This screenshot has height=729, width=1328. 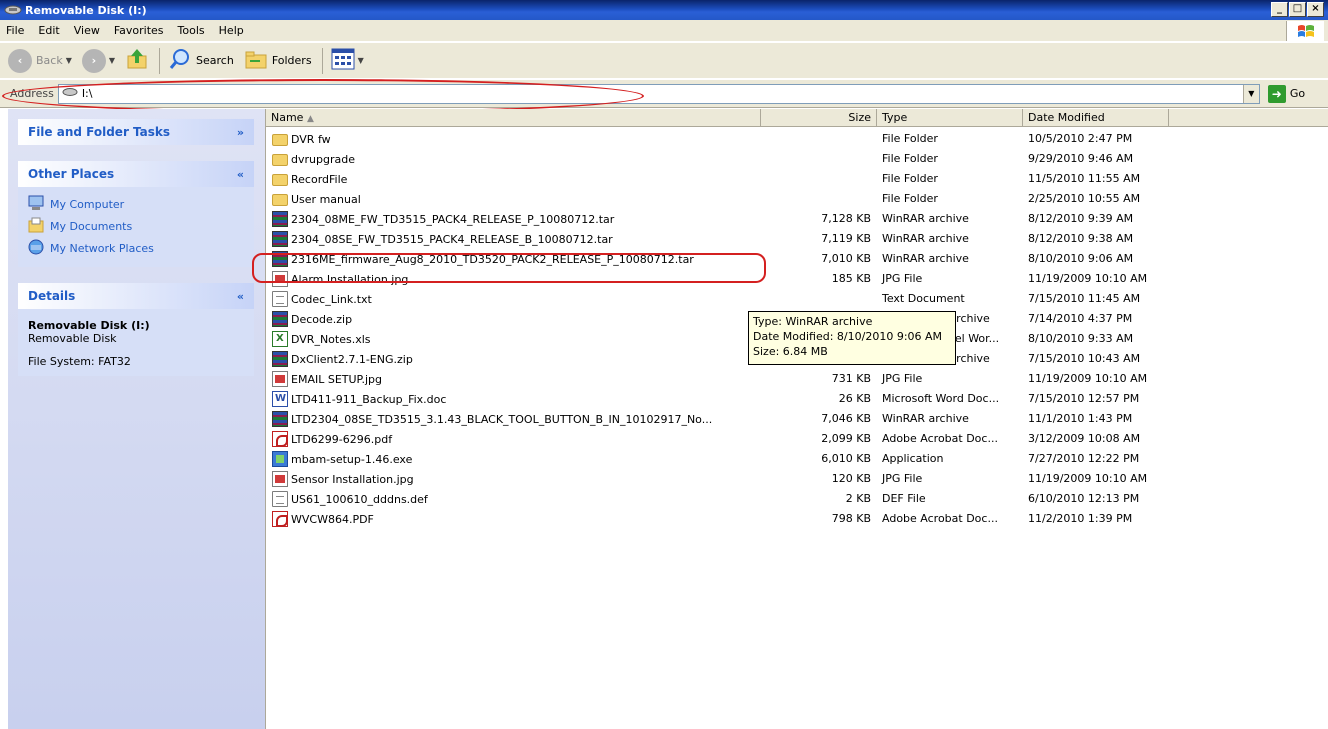 What do you see at coordinates (32, 93) in the screenshot?
I see `address-label: Address` at bounding box center [32, 93].